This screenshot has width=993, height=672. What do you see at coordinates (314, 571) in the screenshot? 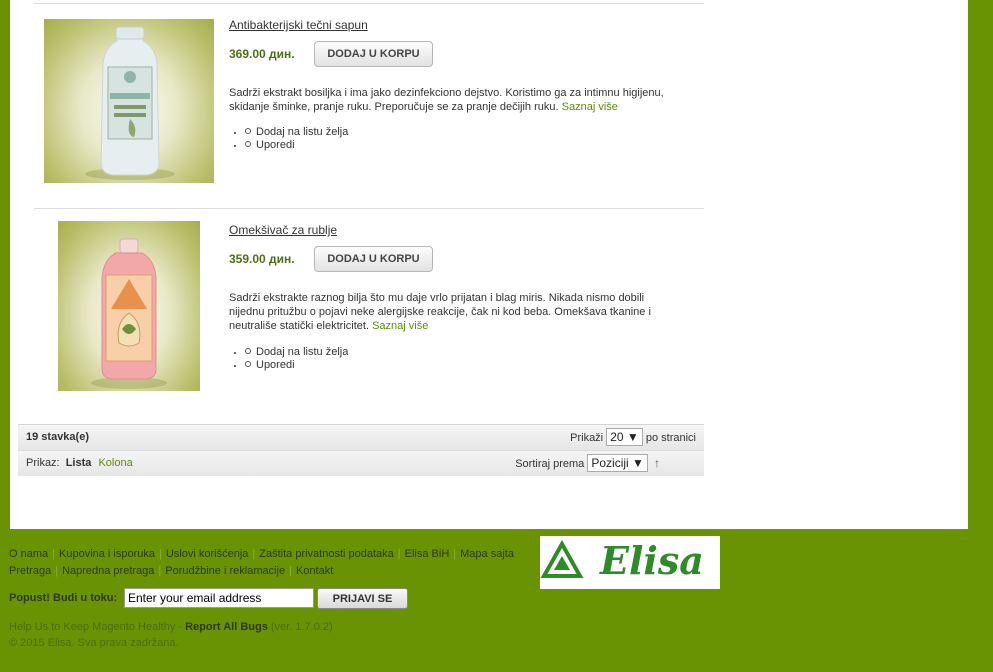
I see `footer-link: Kontakt` at bounding box center [314, 571].